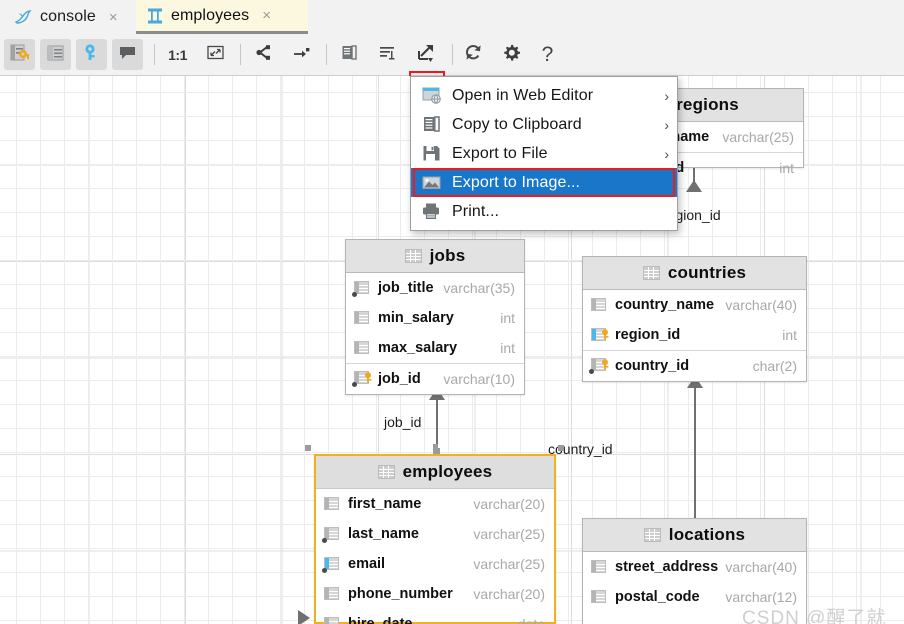 This screenshot has height=624, width=904. I want to click on align-button, so click(387, 54).